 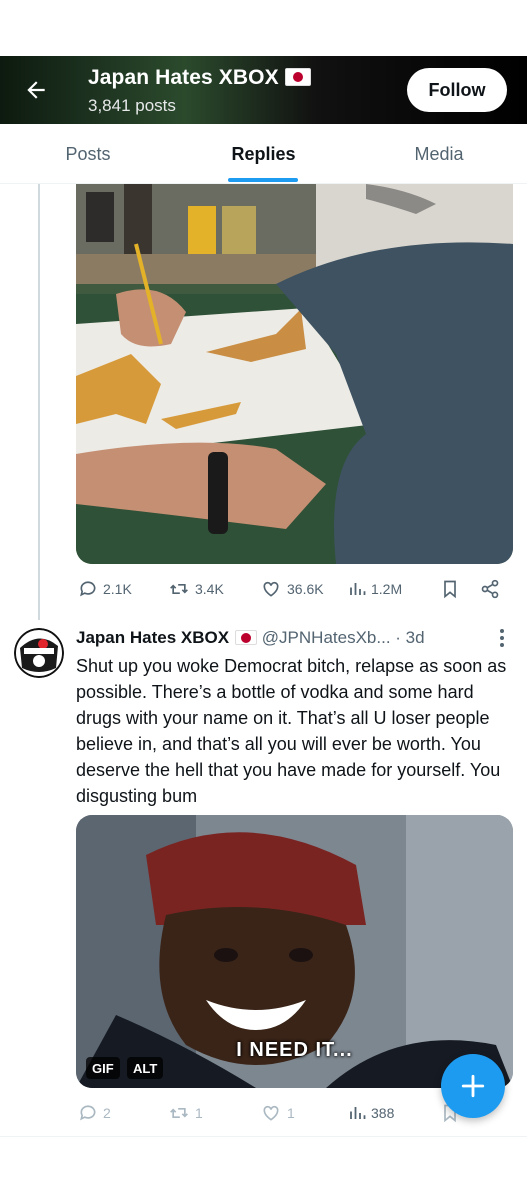 I want to click on views-button: 1.2M, so click(x=375, y=589).